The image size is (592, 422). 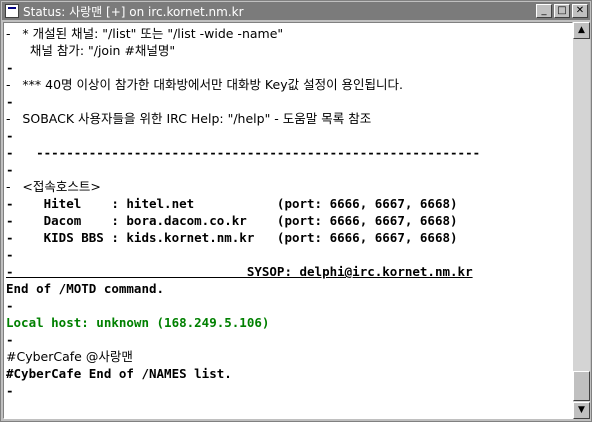 What do you see at coordinates (581, 30) in the screenshot?
I see `scroll-up-button: ▲` at bounding box center [581, 30].